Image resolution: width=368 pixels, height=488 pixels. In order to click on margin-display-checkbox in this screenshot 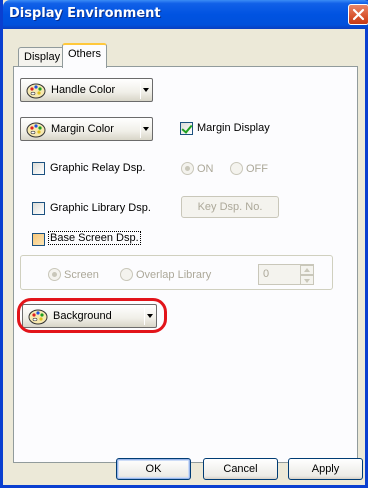, I will do `click(186, 128)`.